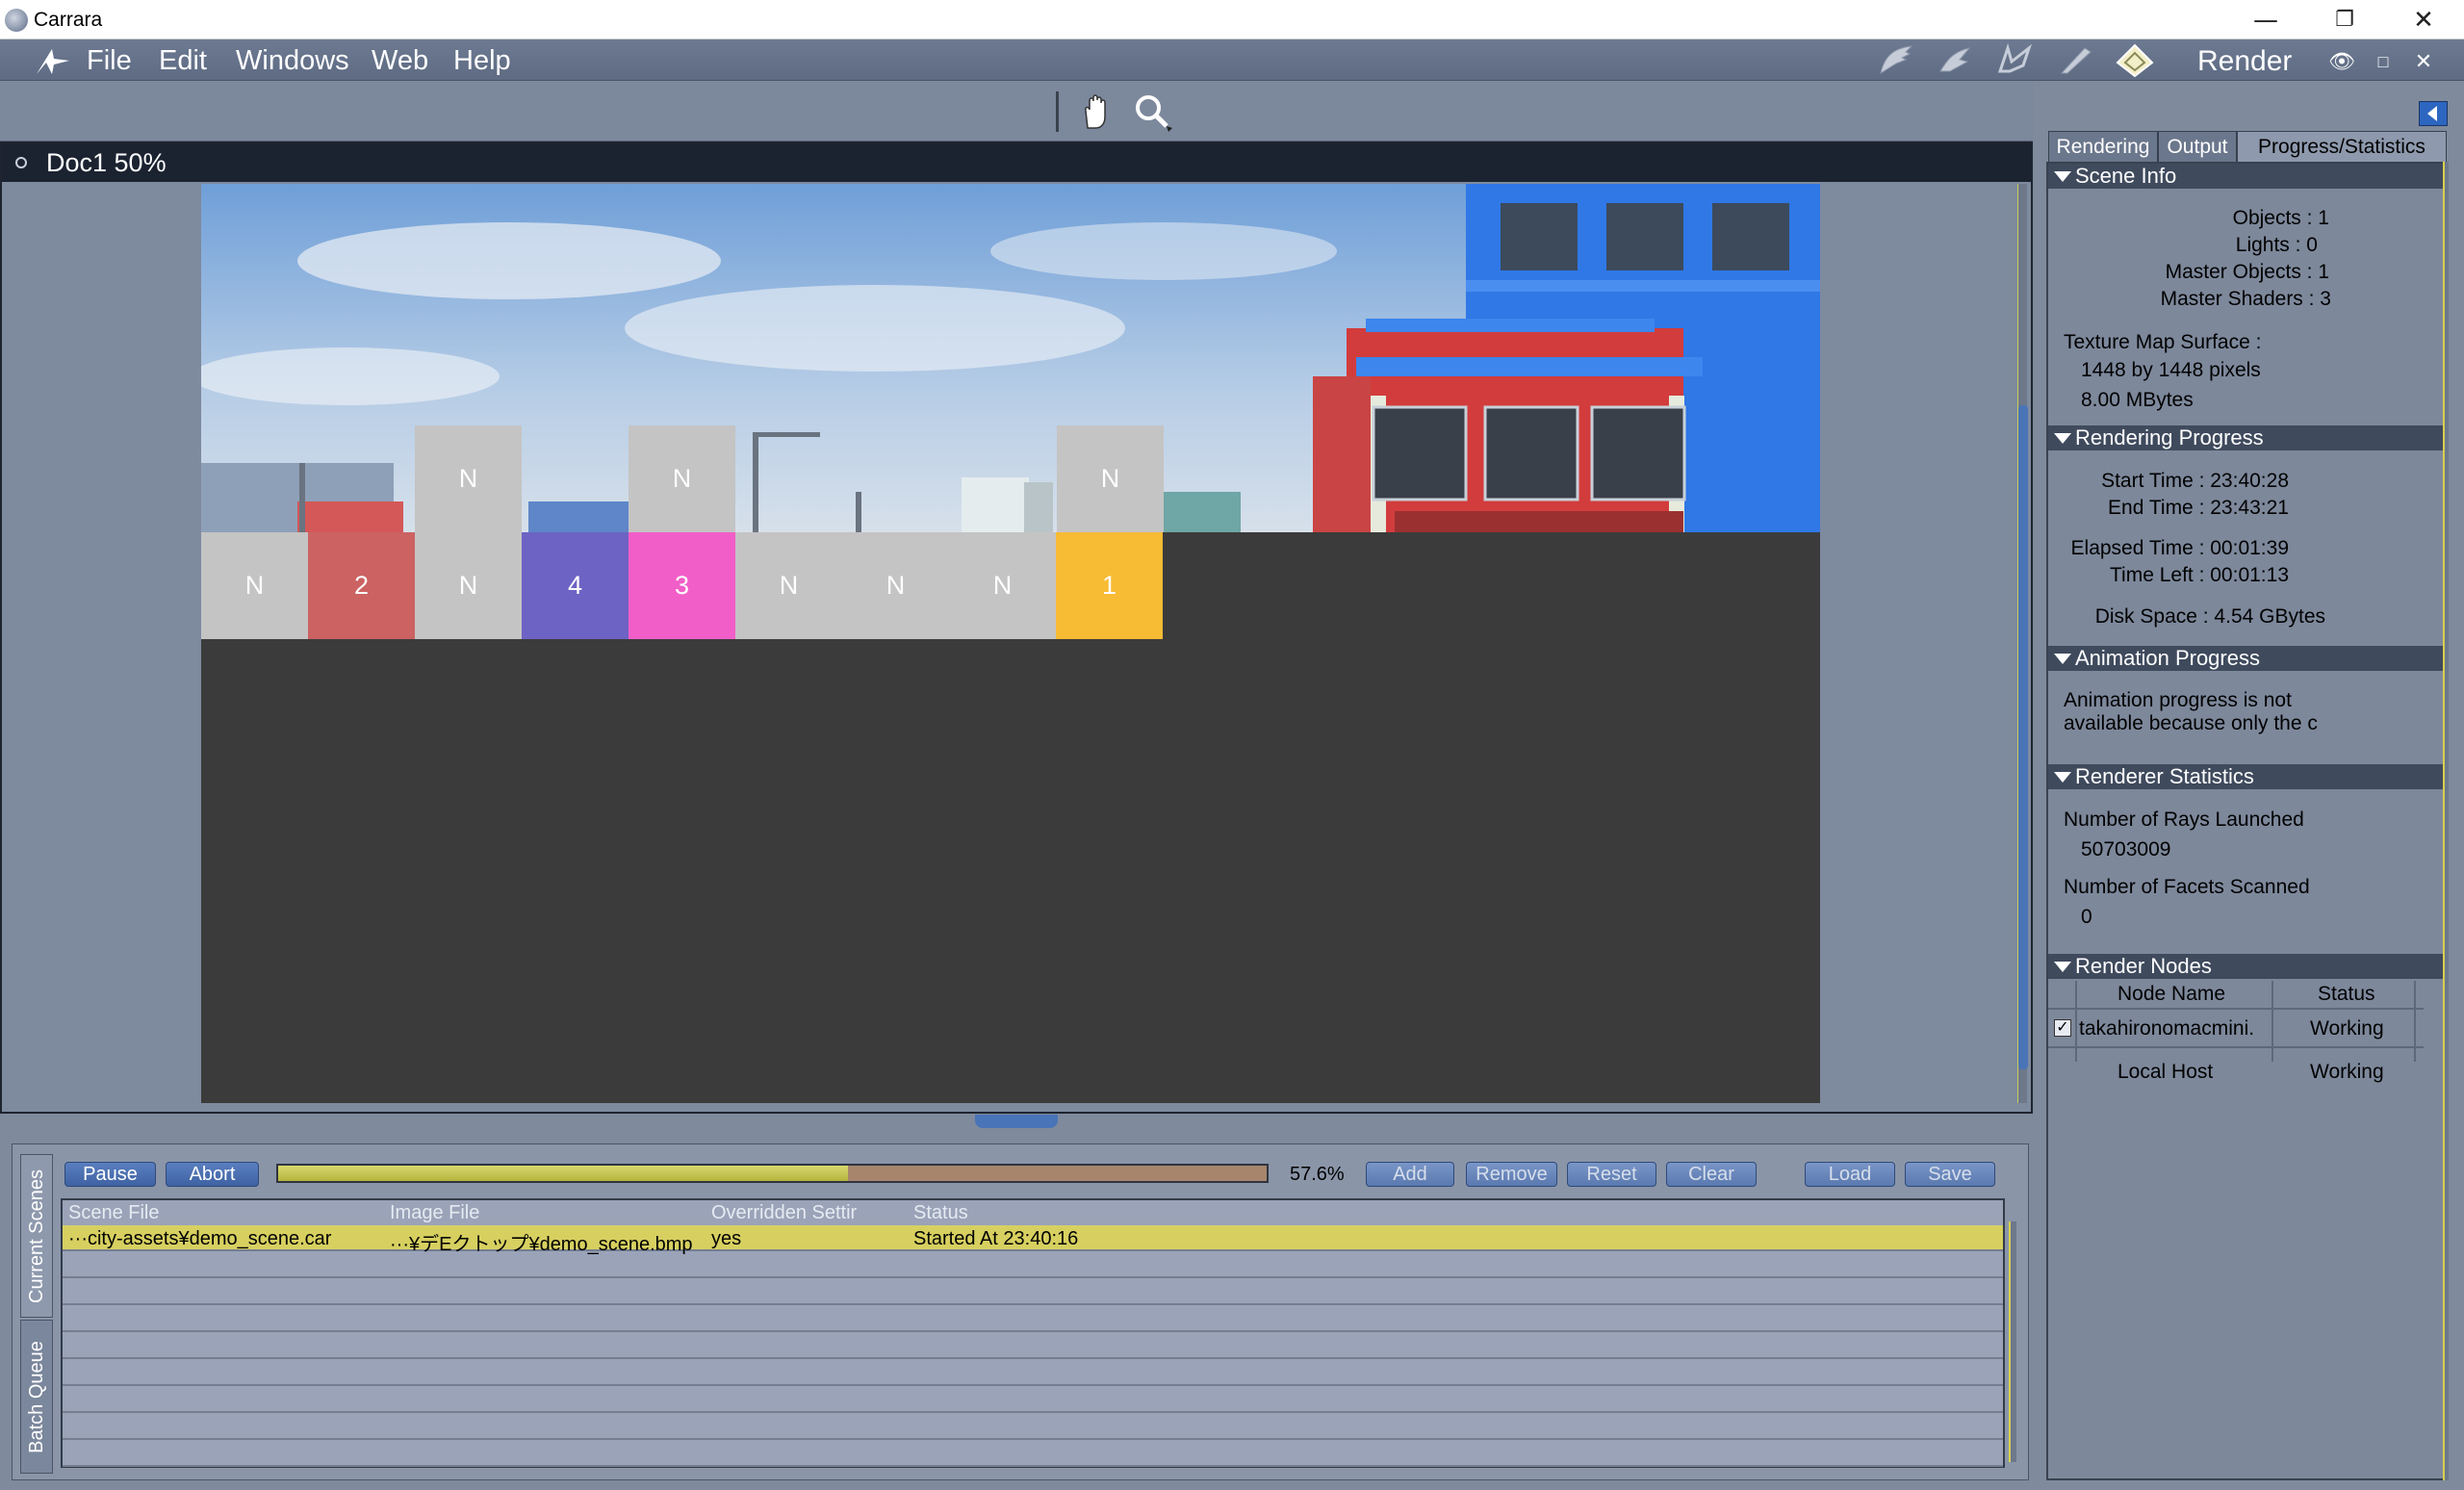  What do you see at coordinates (2137, 400) in the screenshot?
I see `texture-map-memory: 8.00 MBytes` at bounding box center [2137, 400].